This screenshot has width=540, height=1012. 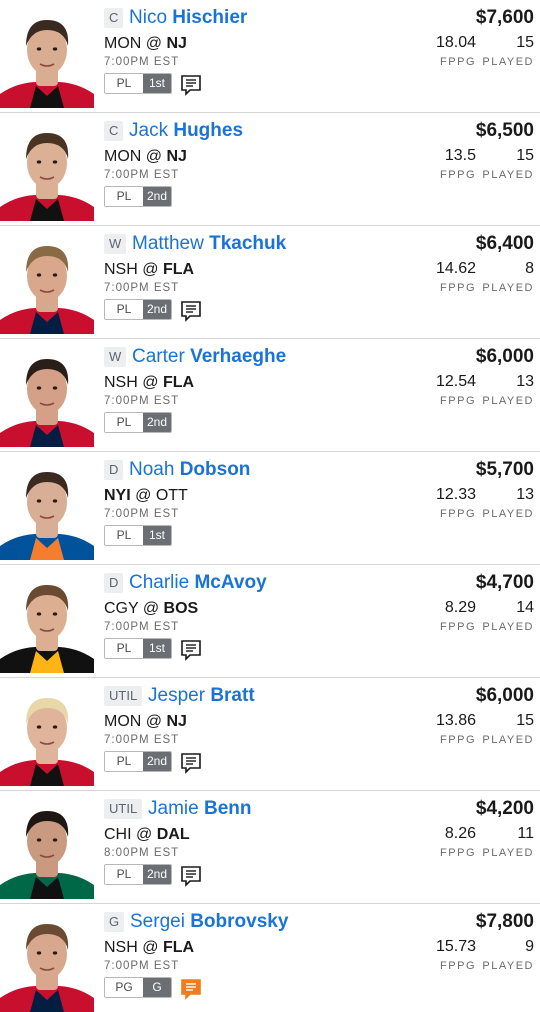 I want to click on player-last-name: McAvoy, so click(x=230, y=582).